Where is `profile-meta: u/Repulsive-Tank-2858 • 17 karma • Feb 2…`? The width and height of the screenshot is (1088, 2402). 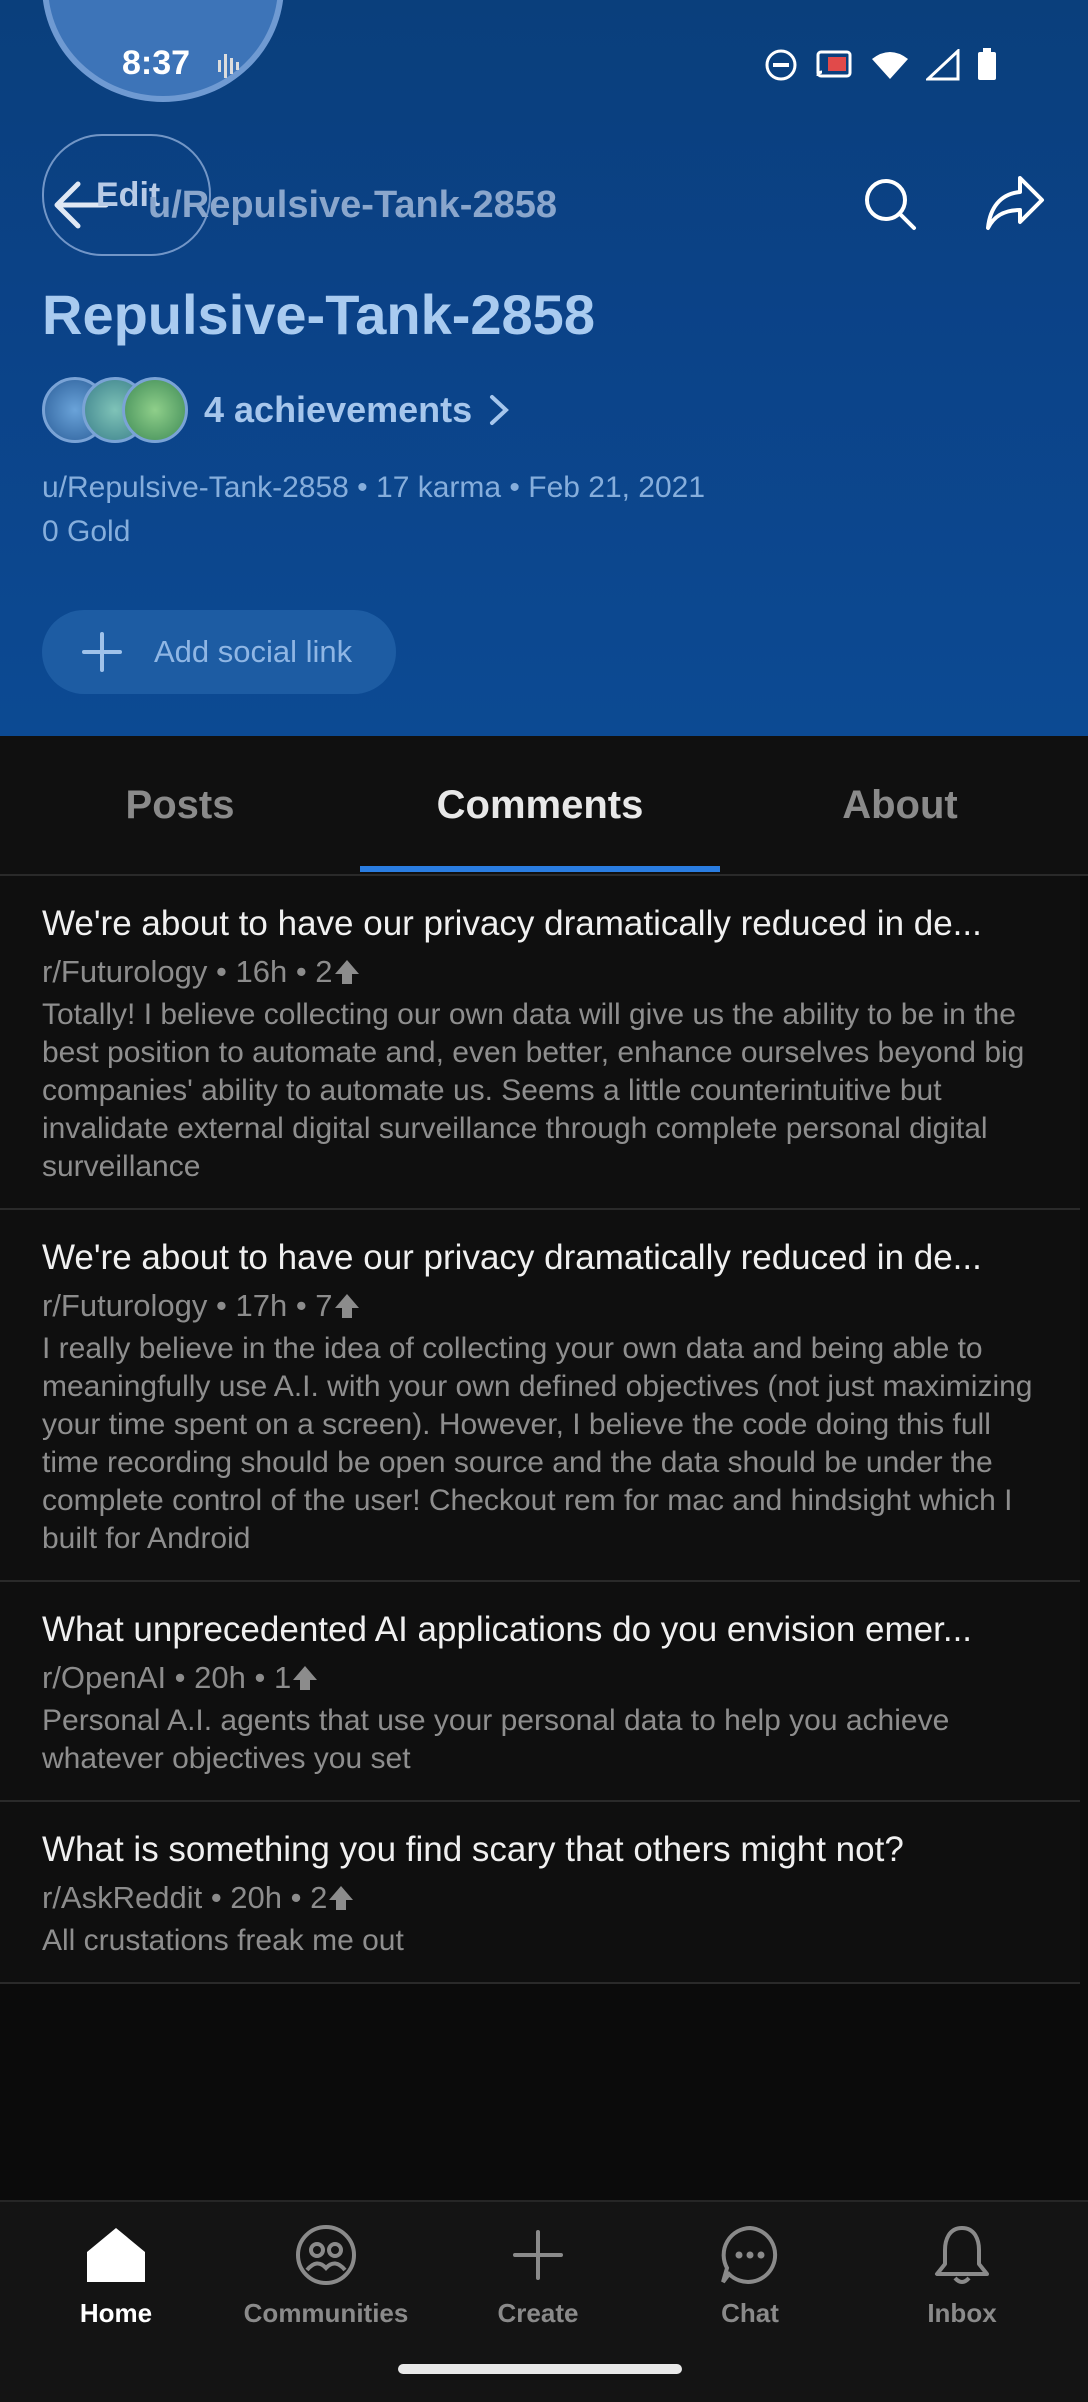
profile-meta: u/Repulsive-Tank-2858 • 17 karma • Feb 2… is located at coordinates (373, 510).